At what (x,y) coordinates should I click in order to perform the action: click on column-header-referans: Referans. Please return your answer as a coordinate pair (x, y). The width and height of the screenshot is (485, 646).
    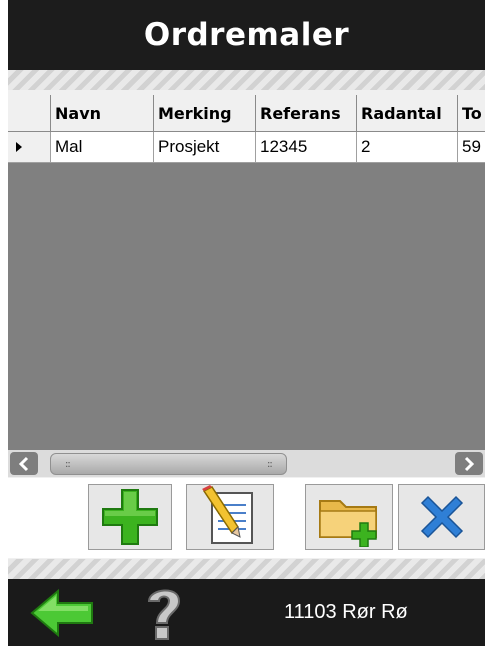
    Looking at the image, I should click on (306, 113).